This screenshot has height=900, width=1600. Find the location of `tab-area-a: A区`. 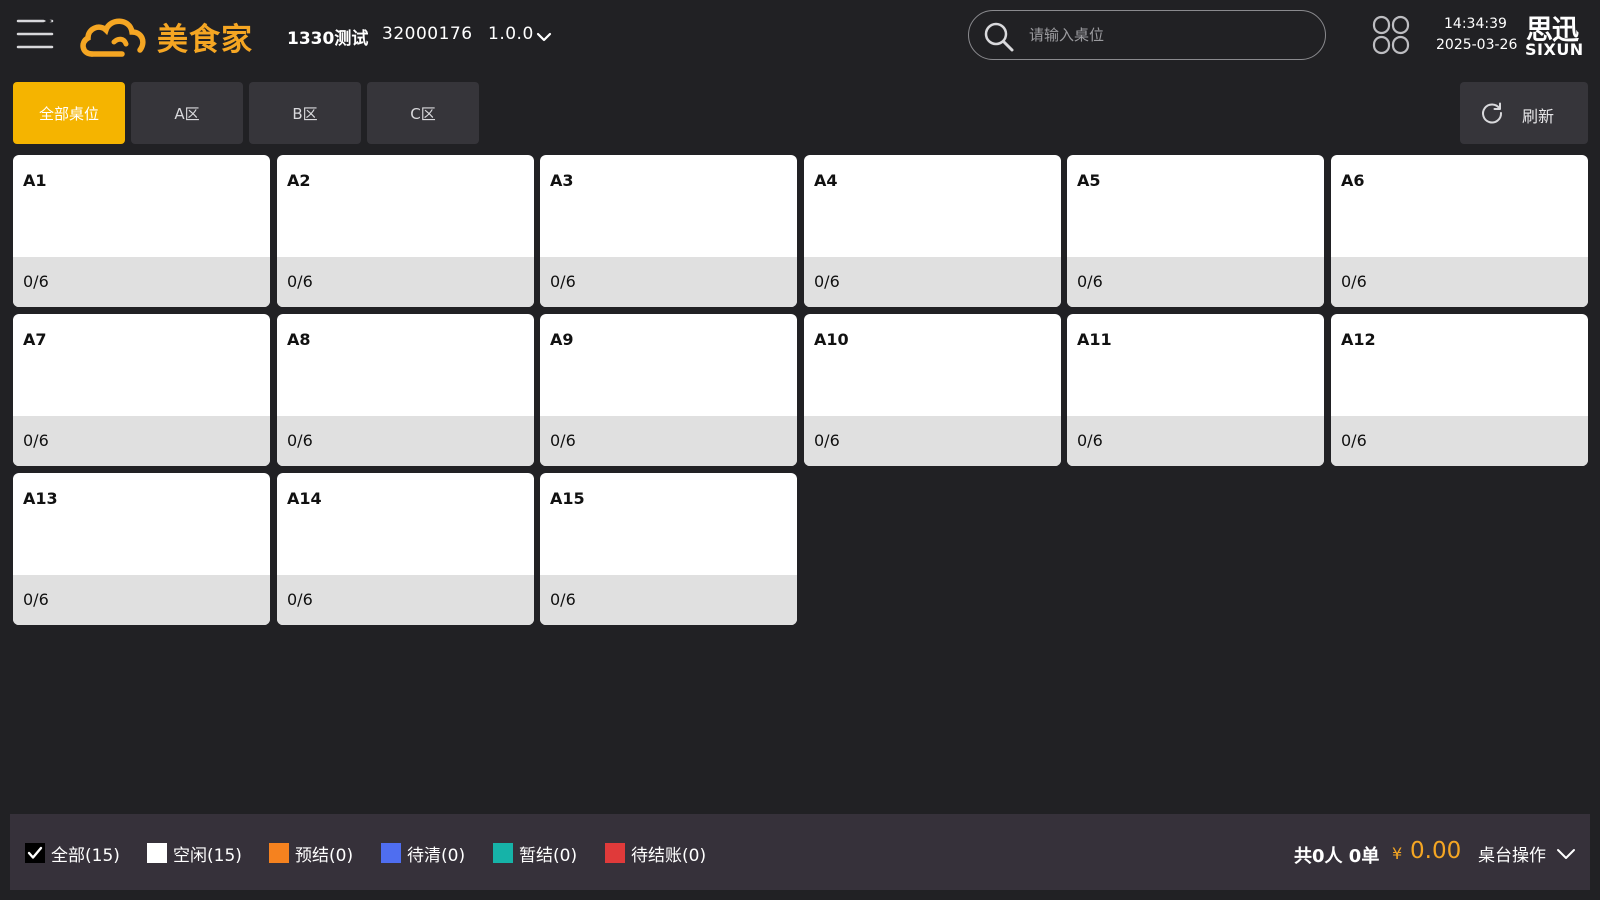

tab-area-a: A区 is located at coordinates (187, 113).